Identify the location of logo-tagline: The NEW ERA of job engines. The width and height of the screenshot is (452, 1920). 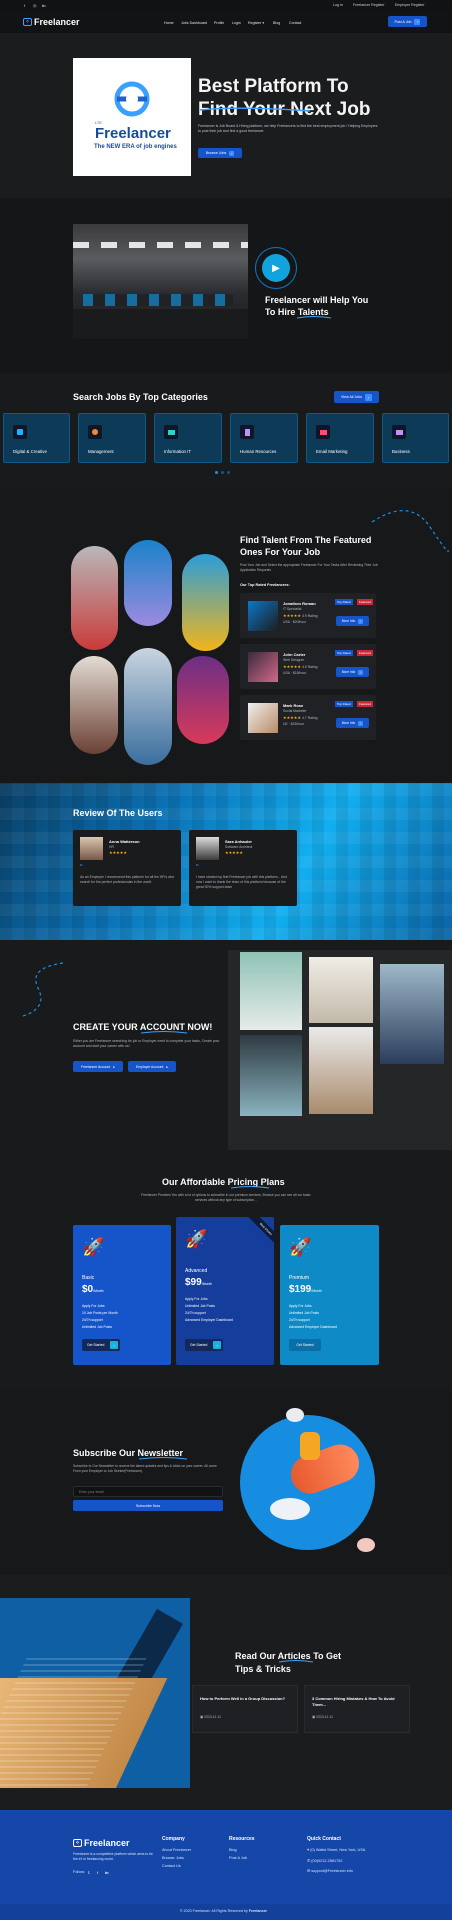
(135, 147).